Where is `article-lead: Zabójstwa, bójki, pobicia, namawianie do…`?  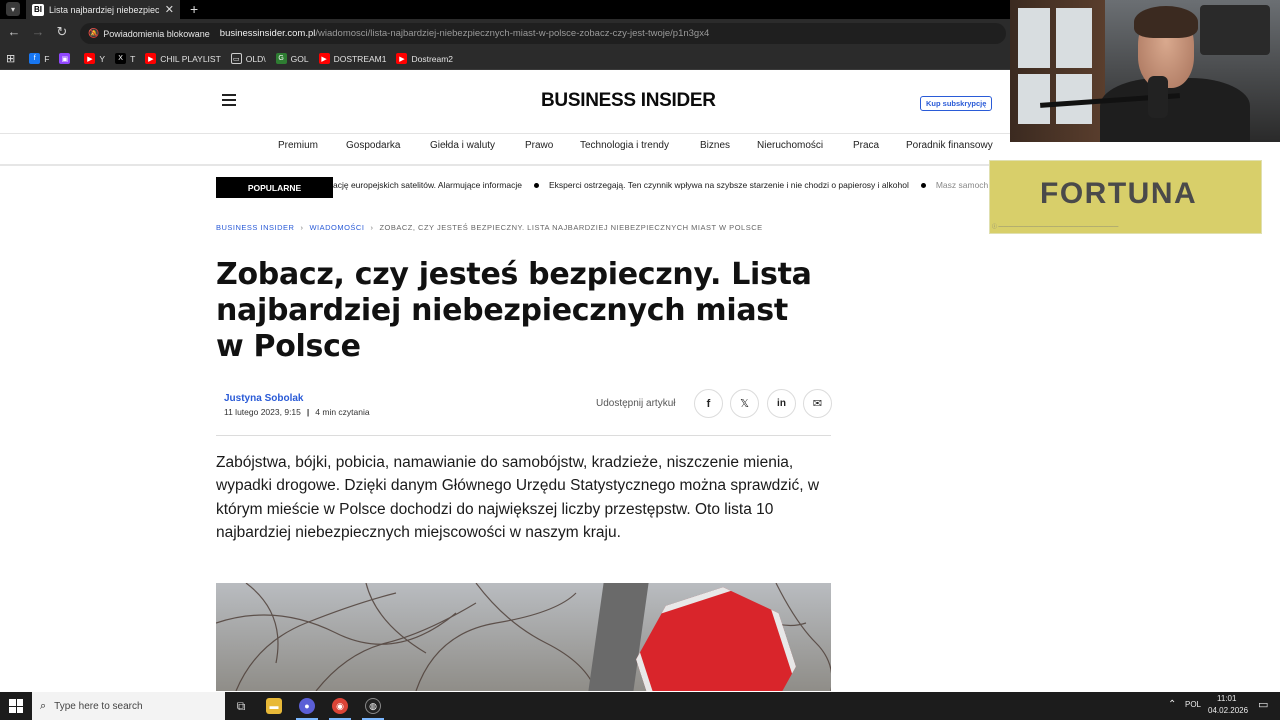 article-lead: Zabójstwa, bójki, pobicia, namawianie do… is located at coordinates (518, 497).